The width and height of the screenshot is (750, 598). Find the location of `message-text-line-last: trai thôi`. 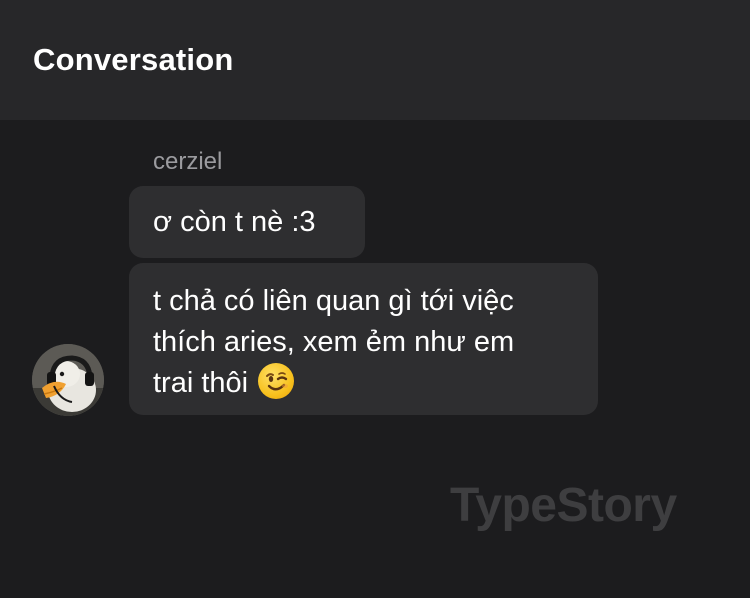

message-text-line-last: trai thôi is located at coordinates (363, 383).